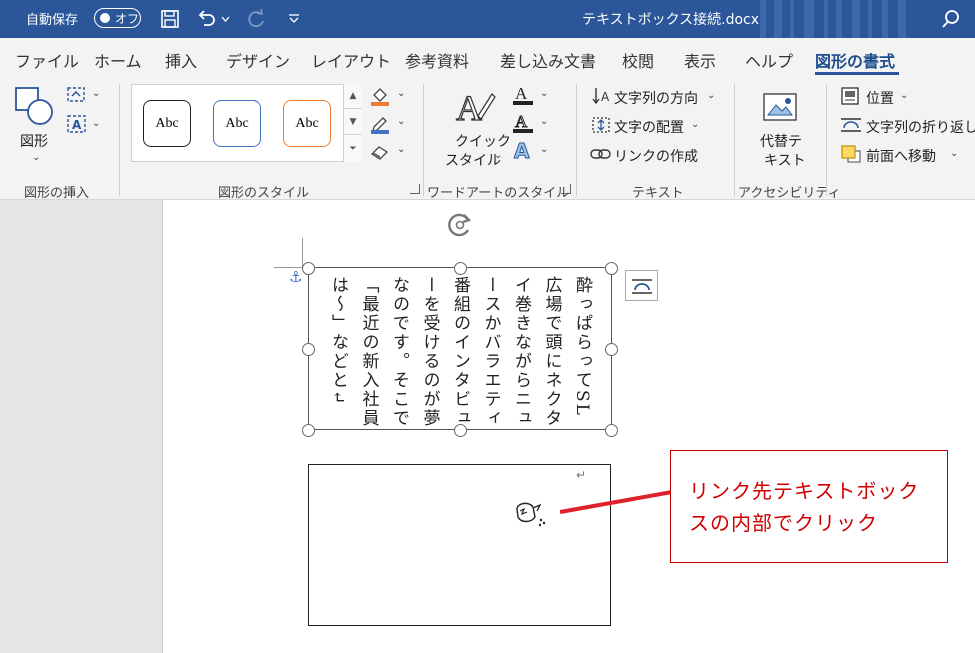 This screenshot has width=975, height=653. What do you see at coordinates (399, 352) in the screenshot?
I see `textbox-line: なのです。そこで` at bounding box center [399, 352].